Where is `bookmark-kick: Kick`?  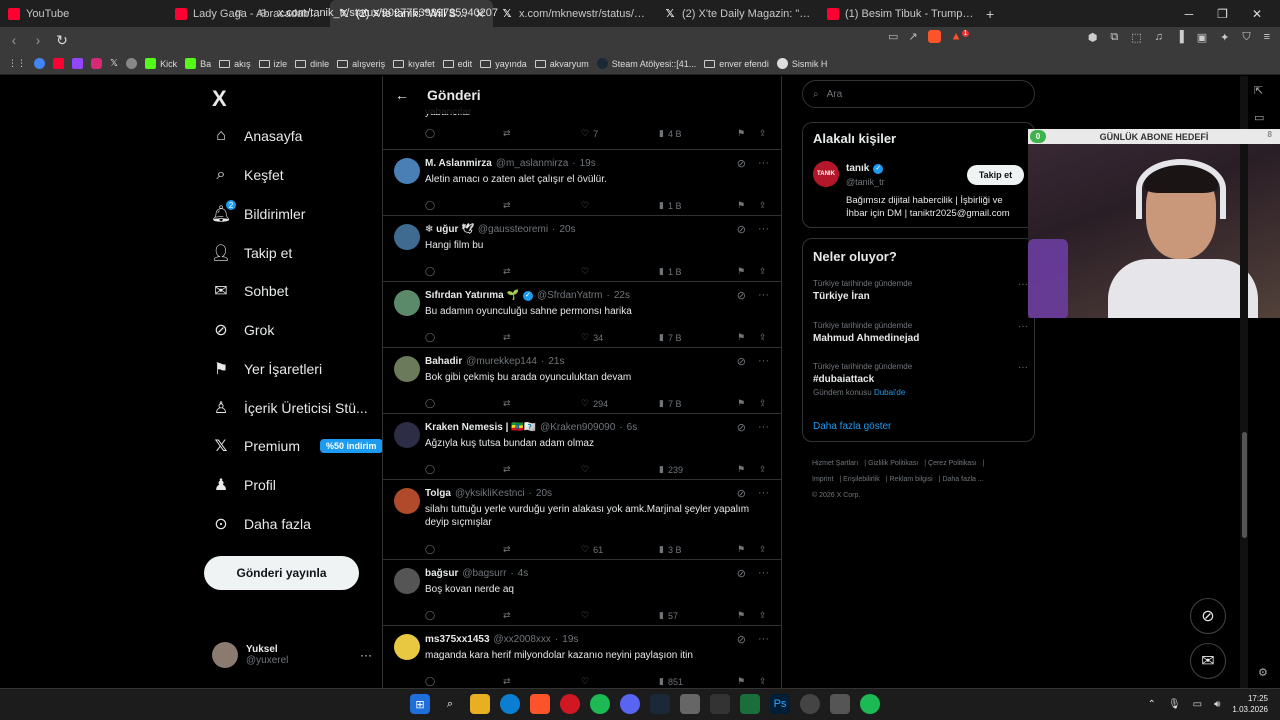 bookmark-kick: Kick is located at coordinates (161, 63).